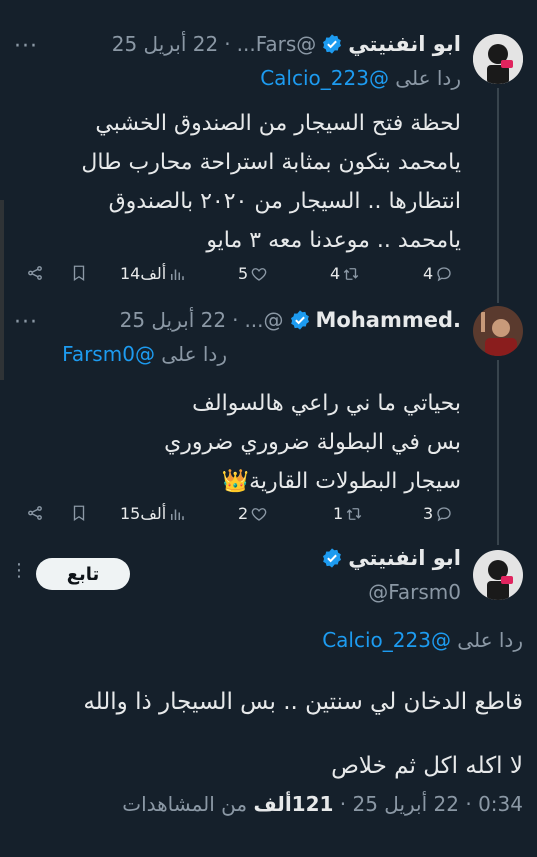 The height and width of the screenshot is (857, 537). I want to click on reply-button: 3, so click(438, 513).